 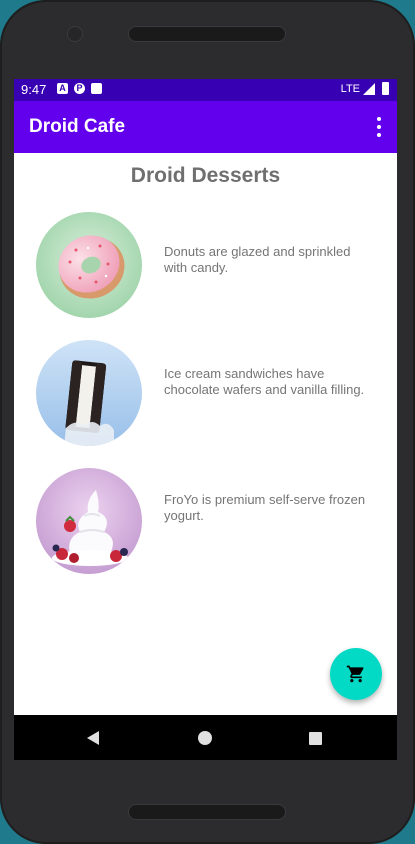 I want to click on top-speaker, so click(x=207, y=34).